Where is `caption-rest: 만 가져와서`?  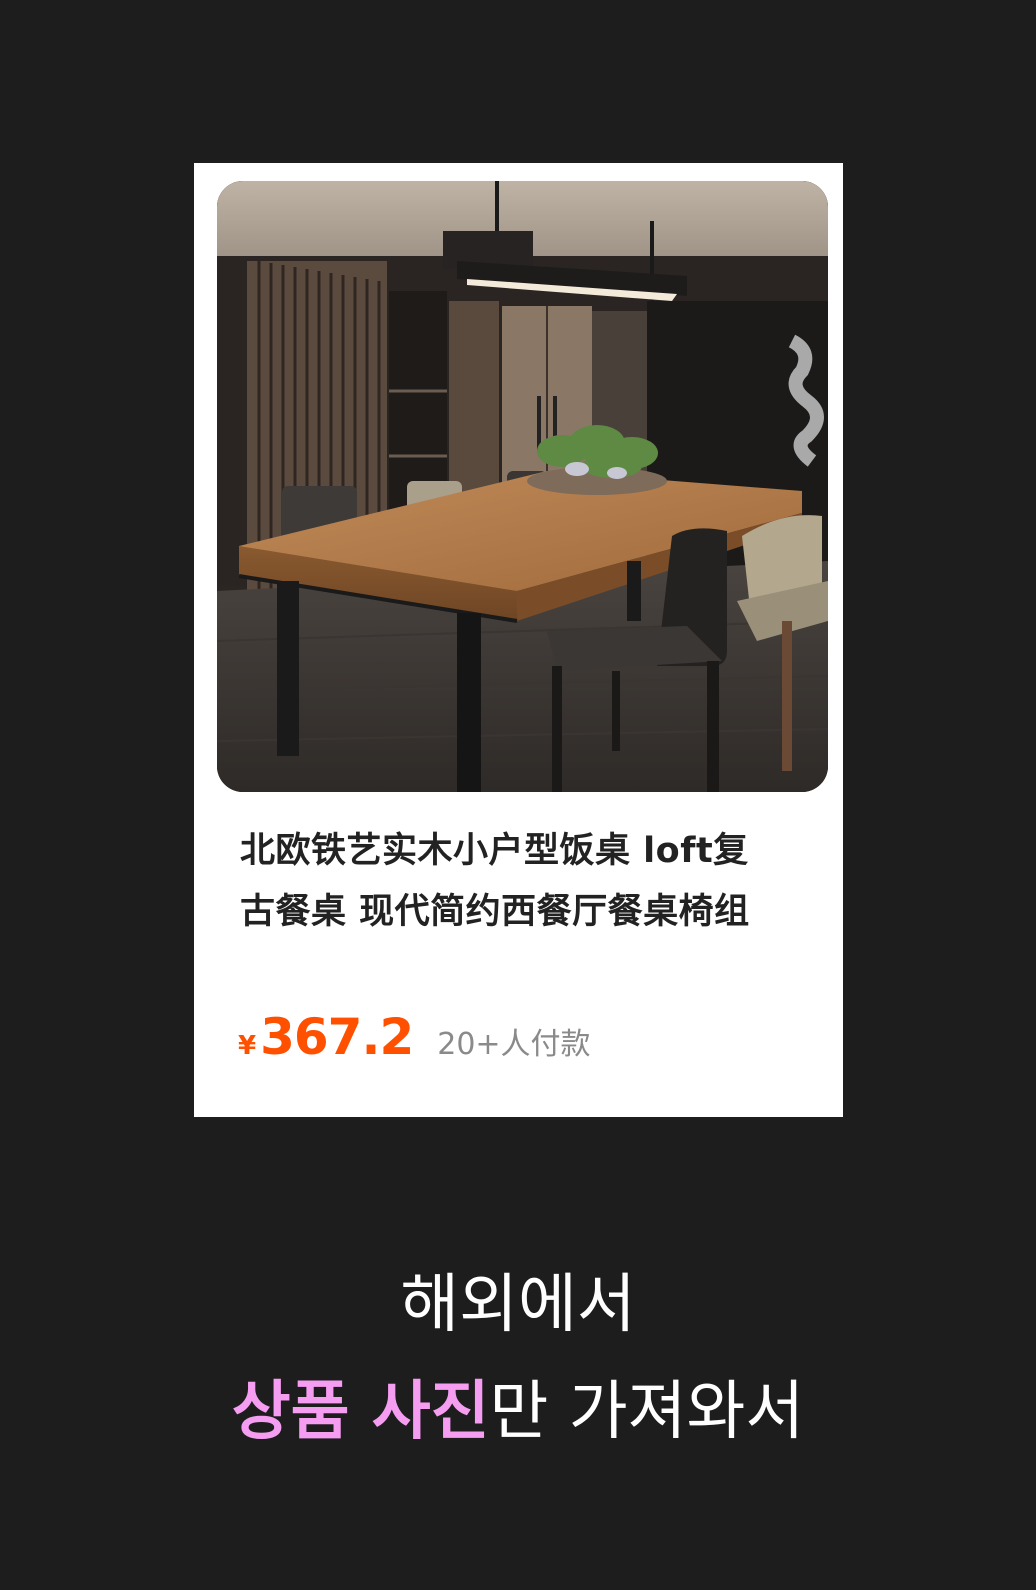 caption-rest: 만 가져와서 is located at coordinates (647, 1412).